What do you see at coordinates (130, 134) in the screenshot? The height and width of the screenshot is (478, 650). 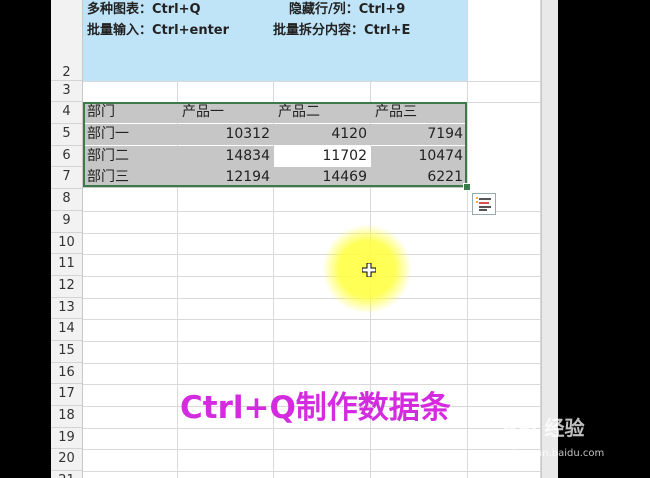 I see `table-cell: 部门一` at bounding box center [130, 134].